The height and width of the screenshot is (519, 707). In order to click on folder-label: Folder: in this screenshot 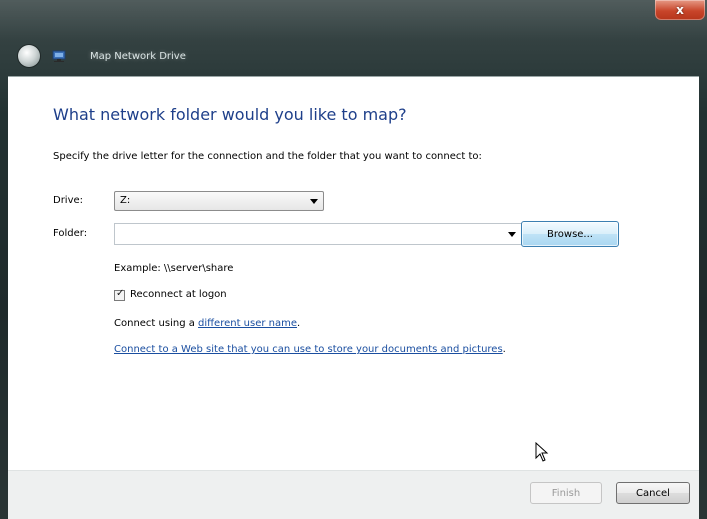, I will do `click(70, 233)`.